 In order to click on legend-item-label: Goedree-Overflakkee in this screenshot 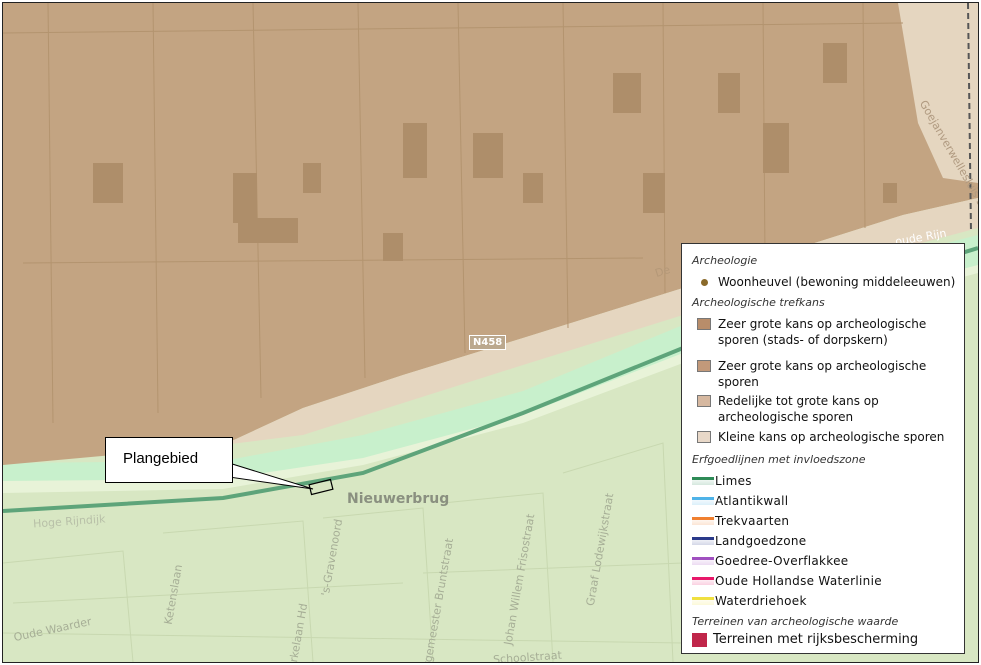, I will do `click(782, 561)`.